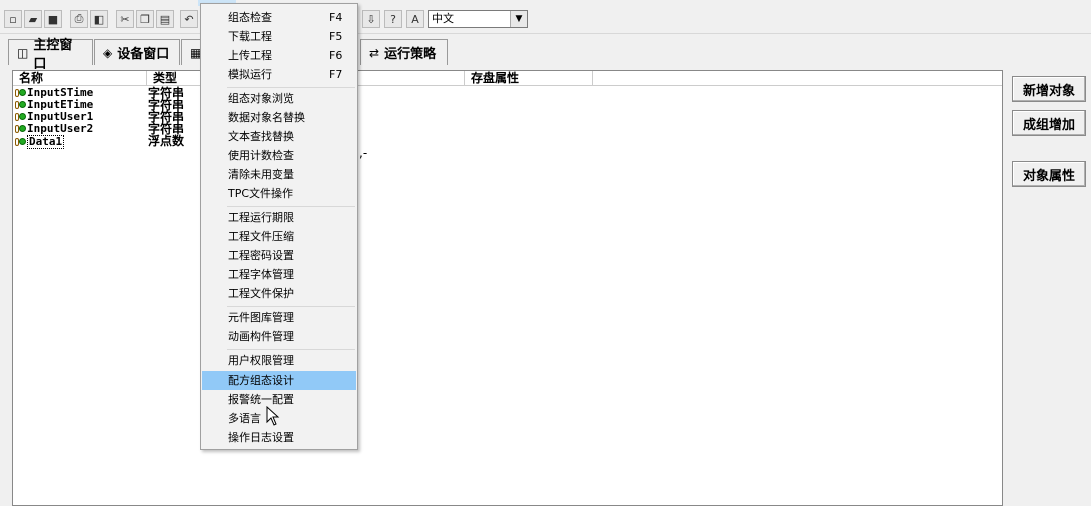 The image size is (1091, 506). Describe the element at coordinates (279, 74) in the screenshot. I see `menu-item-simulate-run: 模拟运行 F7` at that location.